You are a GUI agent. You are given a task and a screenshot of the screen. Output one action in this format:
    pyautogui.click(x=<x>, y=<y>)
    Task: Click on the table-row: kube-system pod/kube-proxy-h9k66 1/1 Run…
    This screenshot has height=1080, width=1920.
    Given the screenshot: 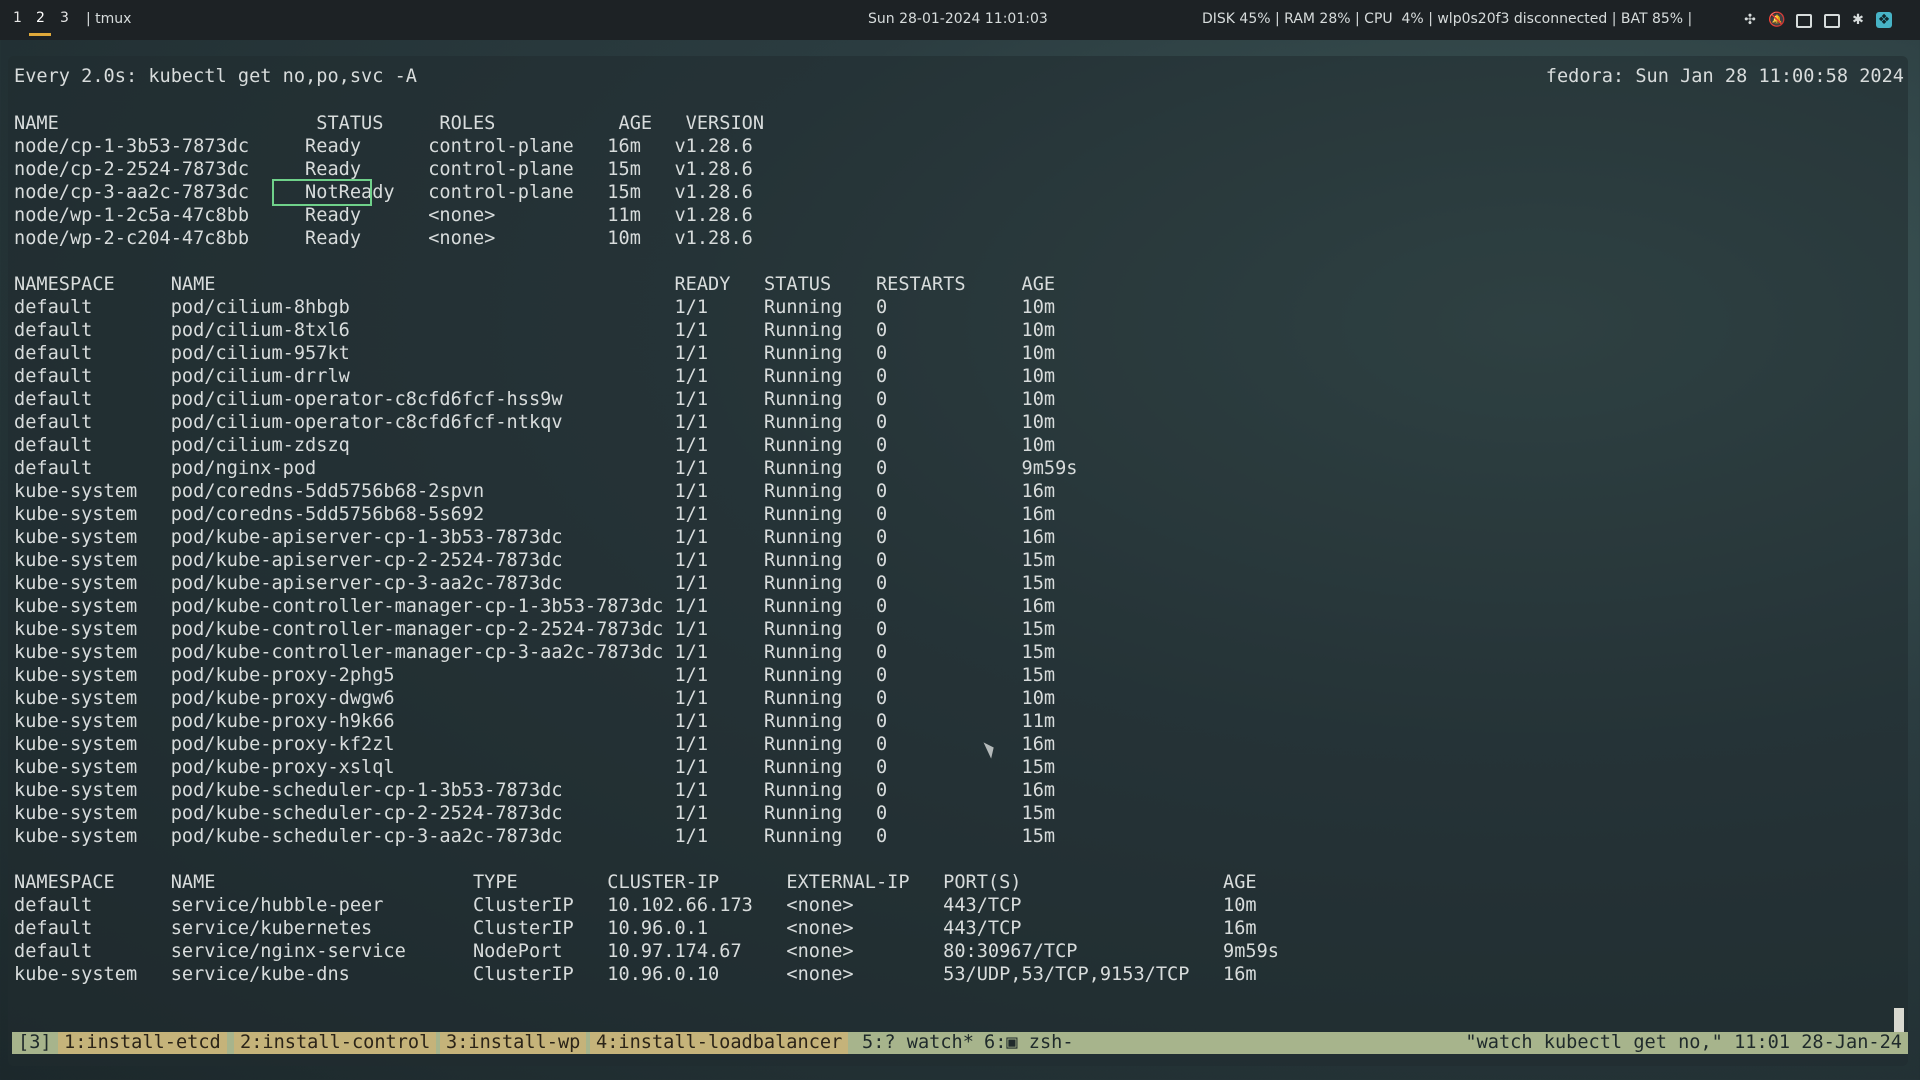 What is the action you would take?
    pyautogui.click(x=535, y=721)
    